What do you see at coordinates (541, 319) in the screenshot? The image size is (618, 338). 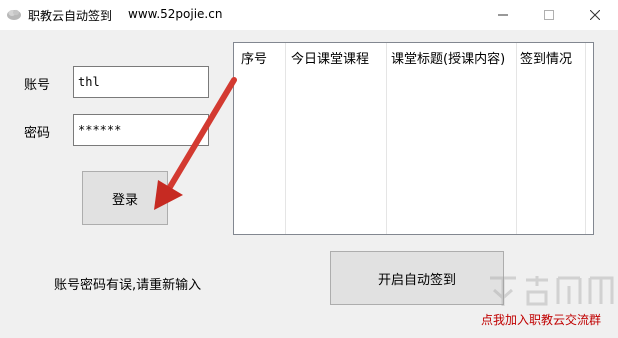 I see `join-group-link: 点我加入职教云交流群` at bounding box center [541, 319].